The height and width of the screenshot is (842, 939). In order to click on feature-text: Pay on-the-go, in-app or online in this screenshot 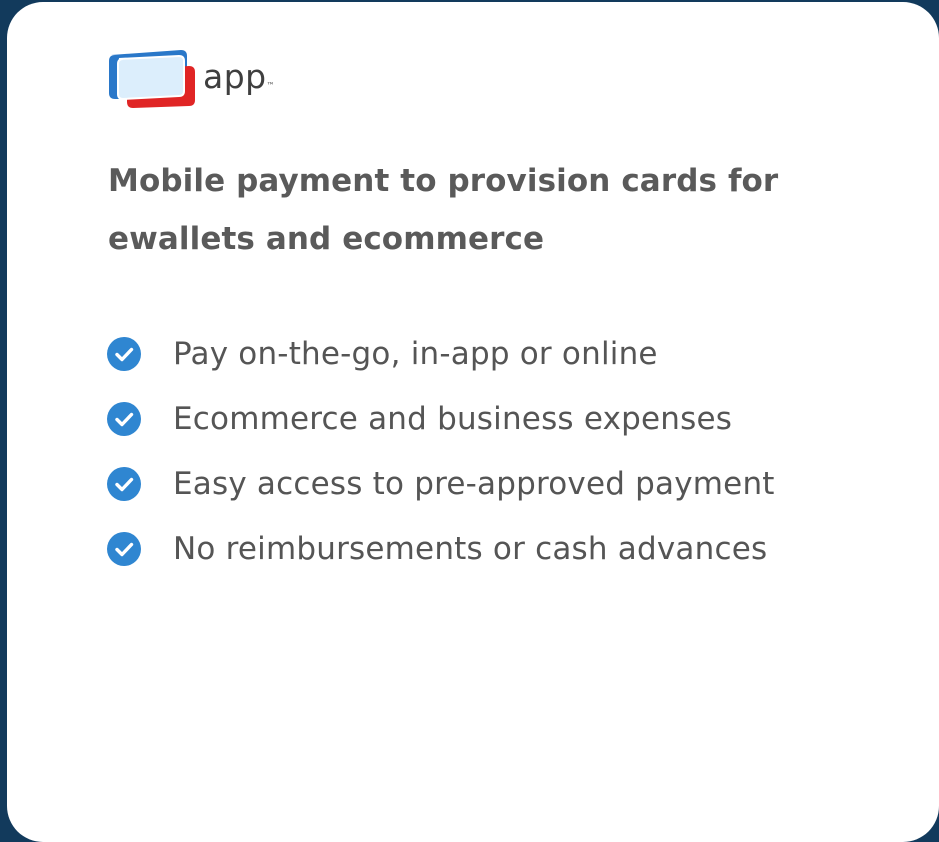, I will do `click(415, 354)`.